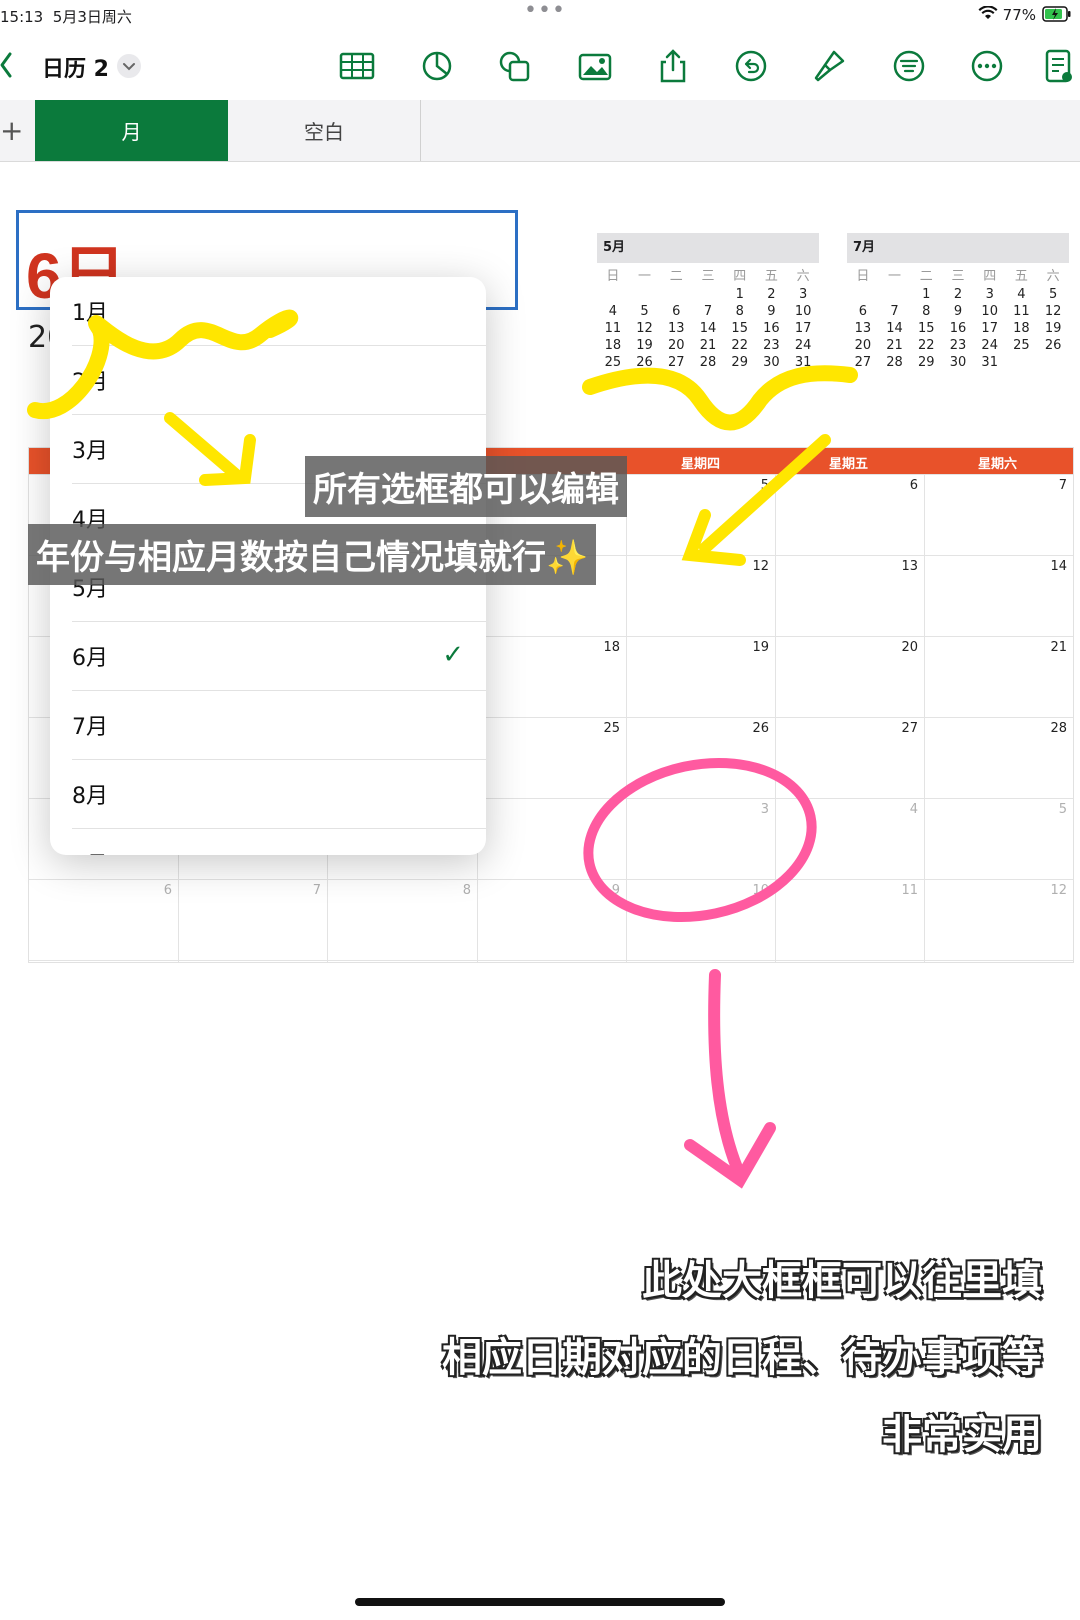 Image resolution: width=1080 pixels, height=1620 pixels. I want to click on caption-box: 年份与相应月数按自己情况填就行✨, so click(312, 554).